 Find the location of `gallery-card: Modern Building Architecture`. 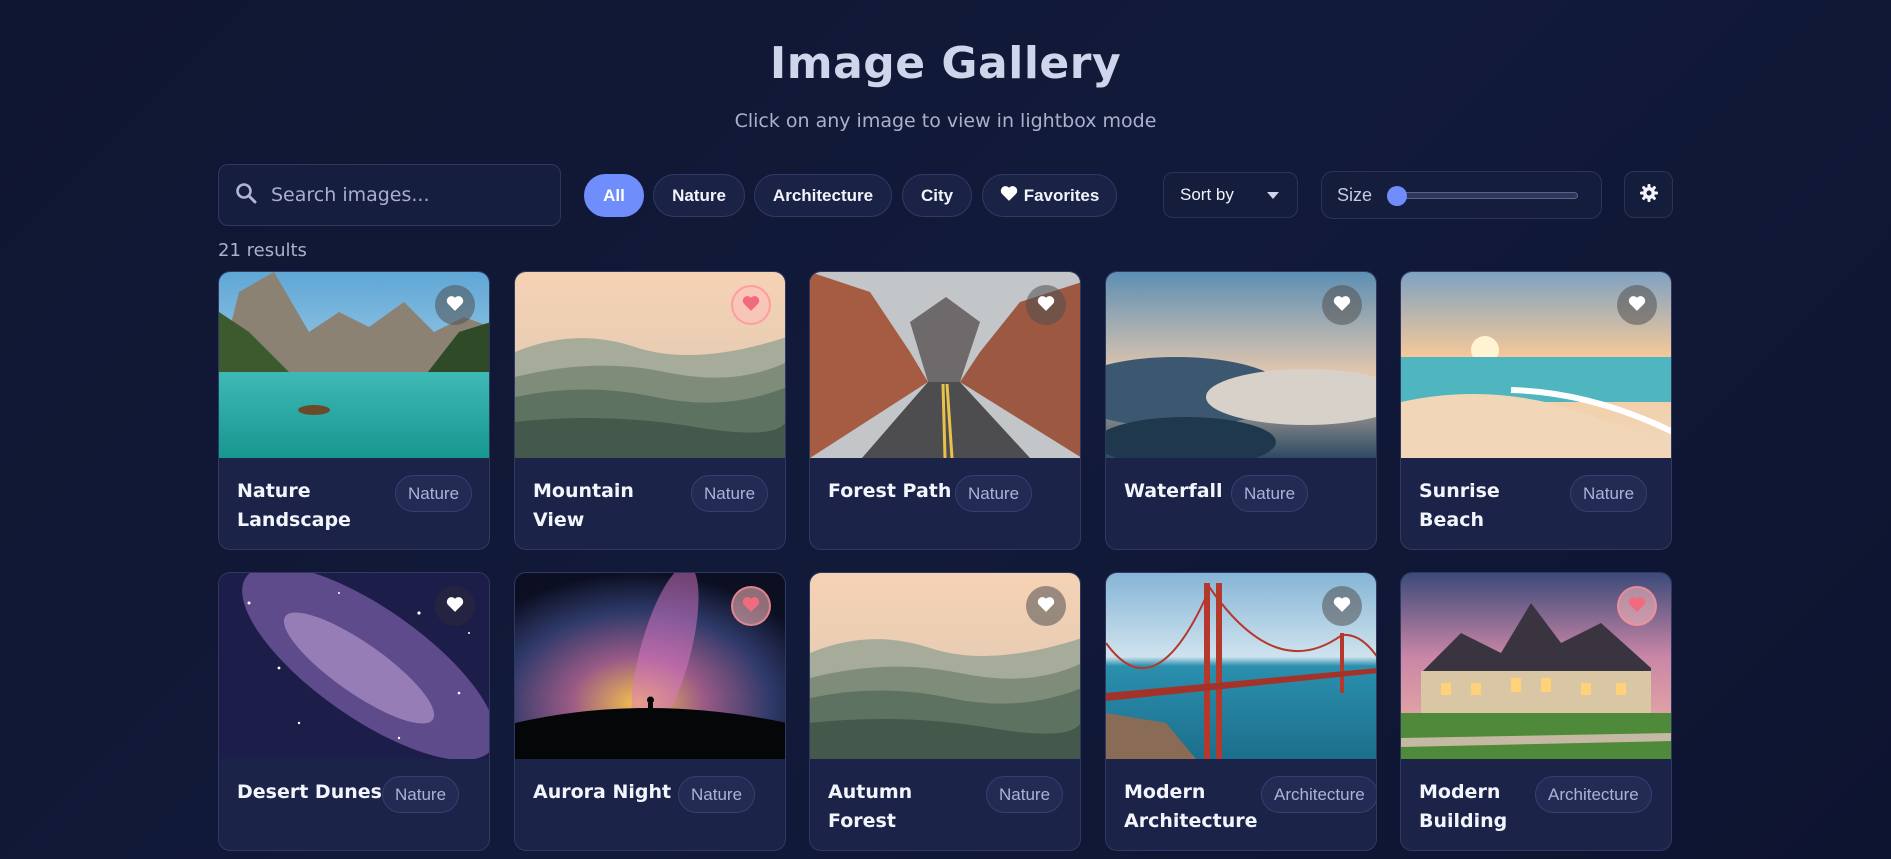

gallery-card: Modern Building Architecture is located at coordinates (1536, 711).